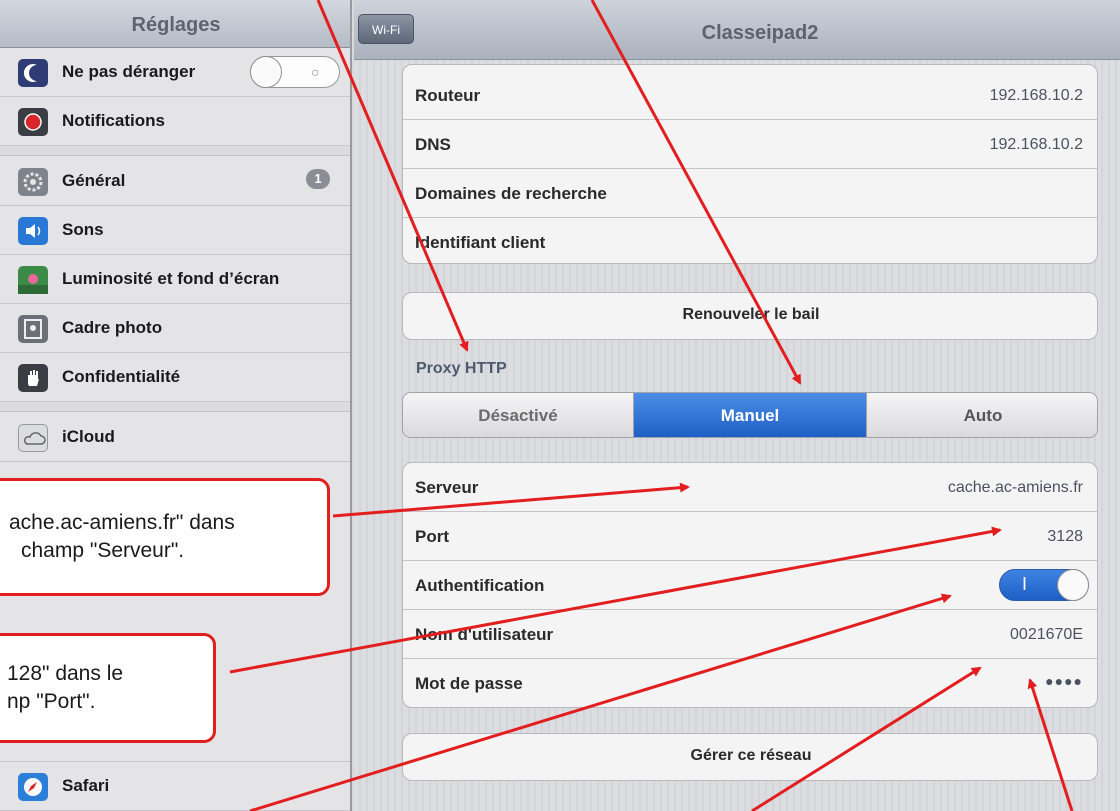 The image size is (1120, 811). I want to click on search-domains-label: Domaines de recherche, so click(511, 193).